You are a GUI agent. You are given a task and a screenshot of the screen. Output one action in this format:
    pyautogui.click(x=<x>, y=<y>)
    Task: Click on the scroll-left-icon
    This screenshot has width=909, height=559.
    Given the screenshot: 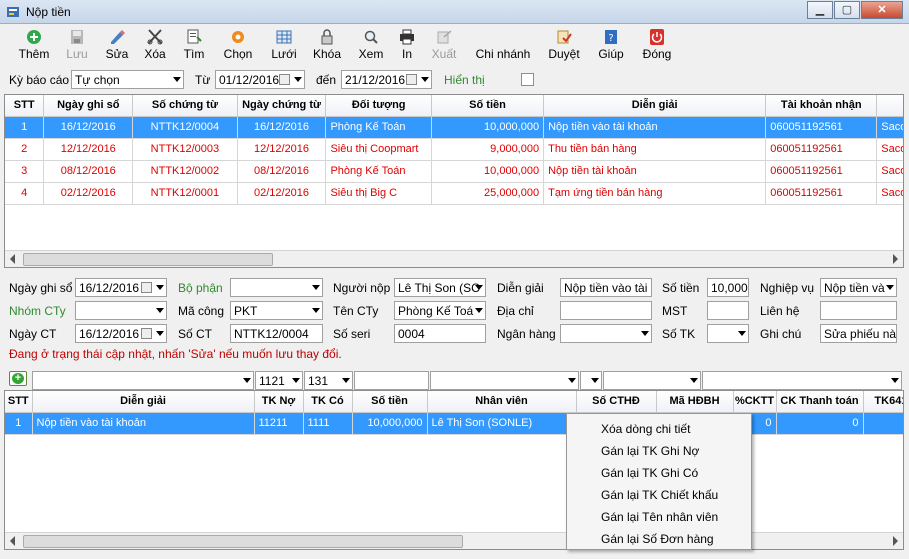 What is the action you would take?
    pyautogui.click(x=12, y=541)
    